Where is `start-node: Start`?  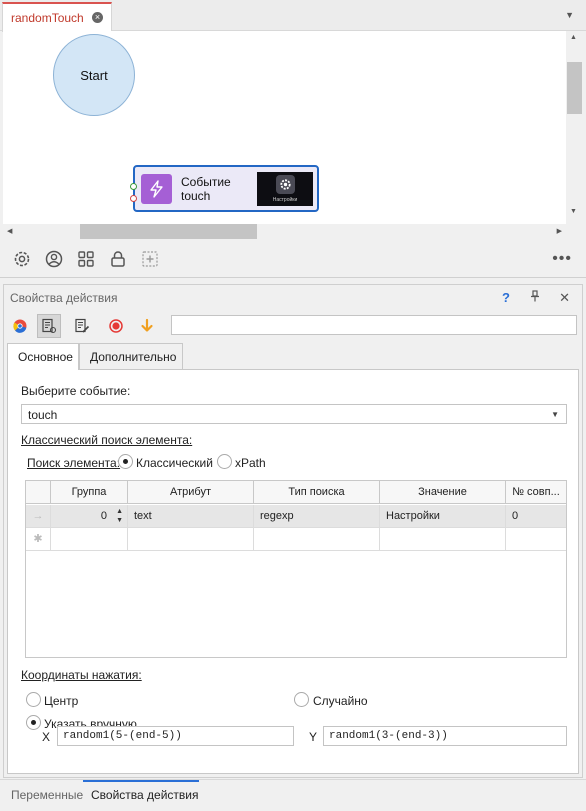
start-node: Start is located at coordinates (94, 75).